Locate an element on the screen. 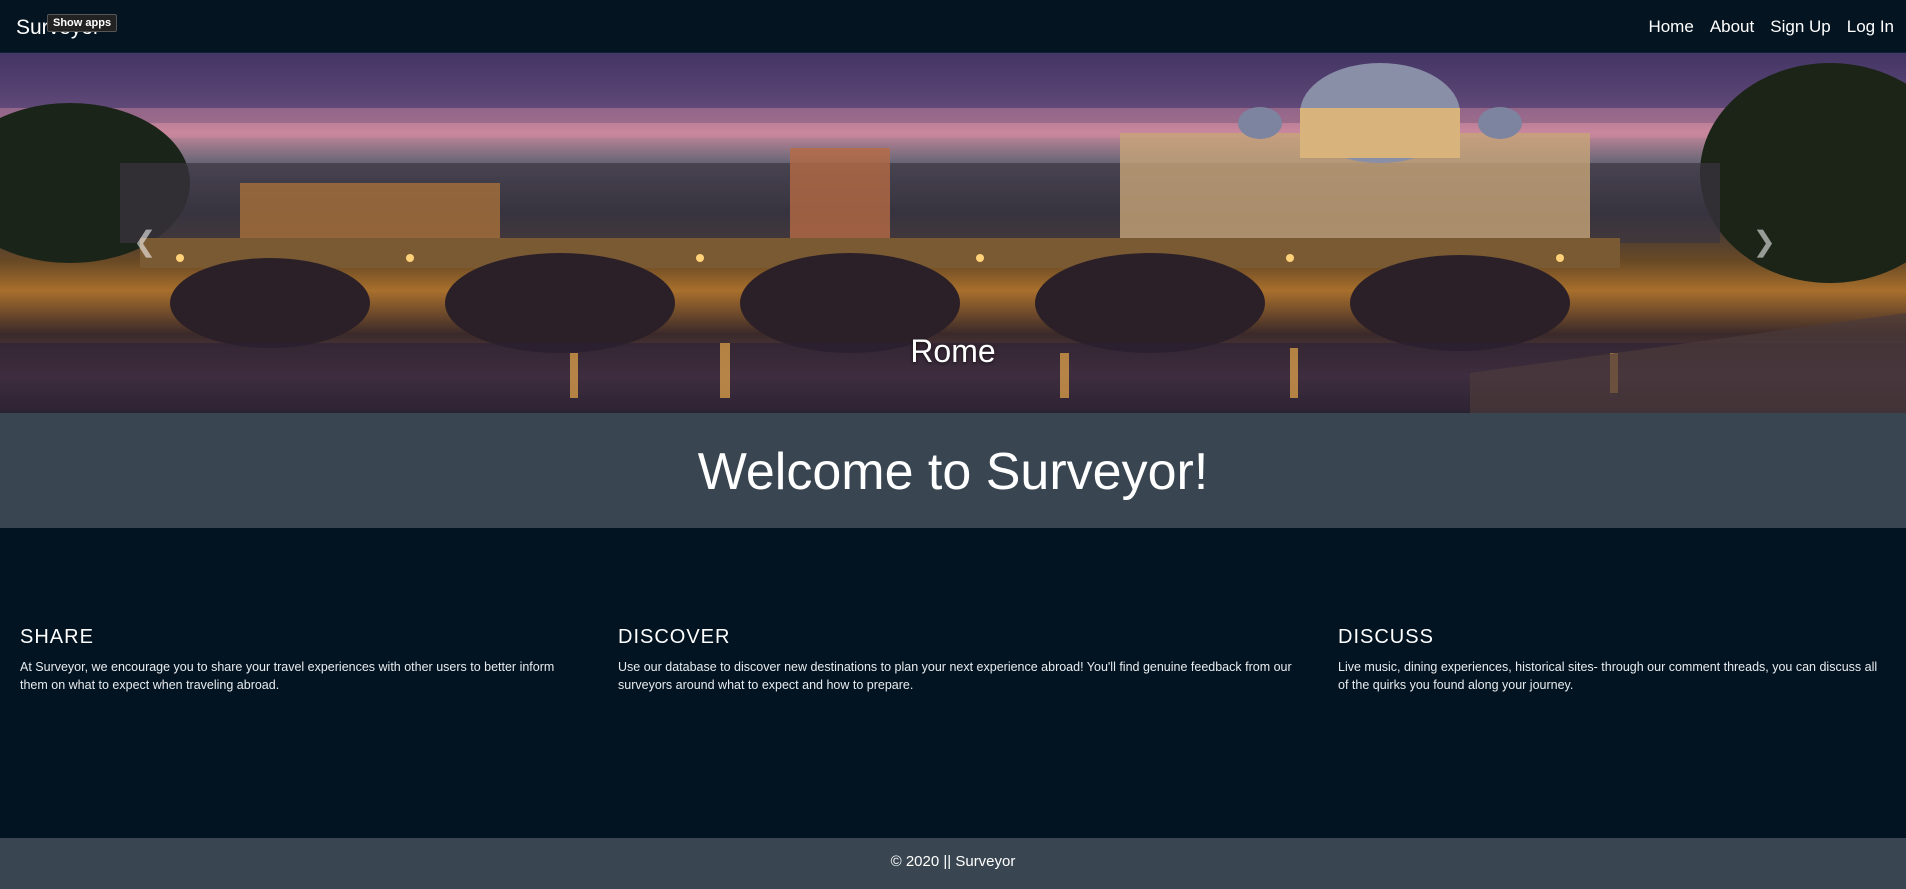 The image size is (1906, 889). nav-link-sign-up: Sign Up is located at coordinates (1800, 27).